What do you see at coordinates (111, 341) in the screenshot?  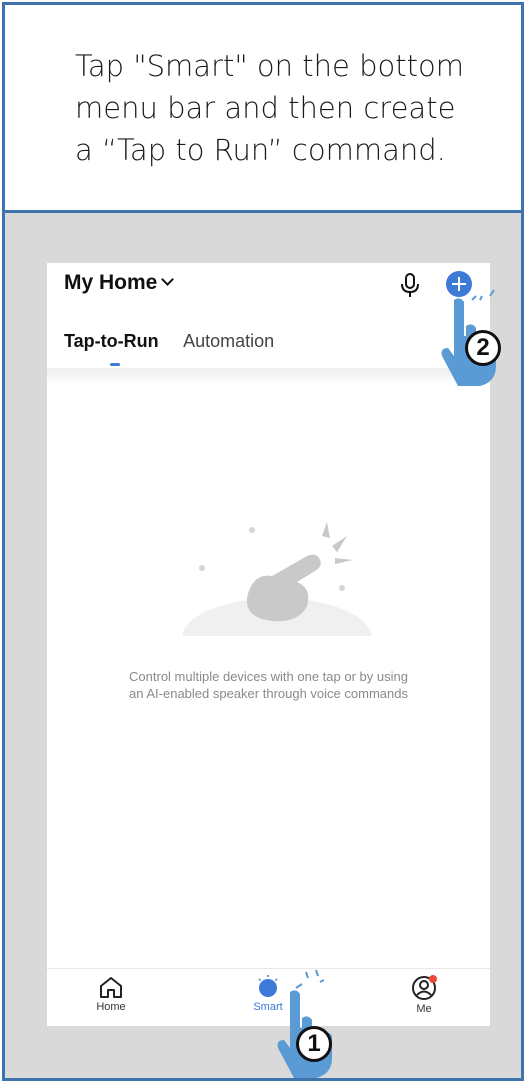 I see `tab-tap-to-run: Tap-to-Run` at bounding box center [111, 341].